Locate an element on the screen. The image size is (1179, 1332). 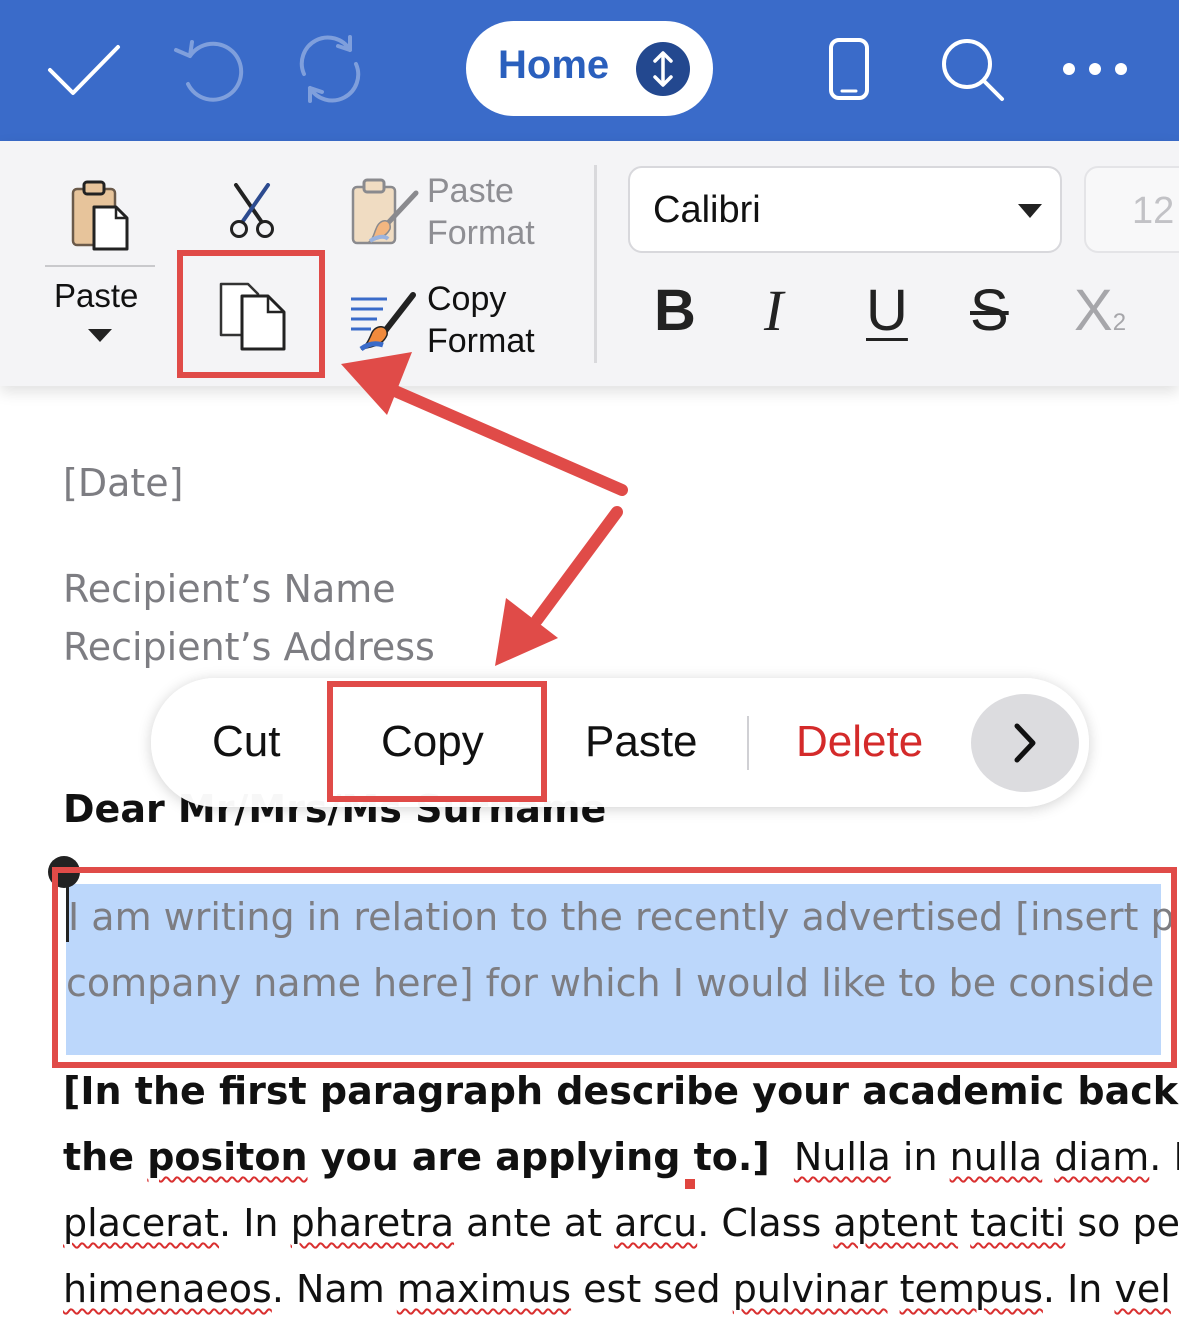
cut-menu-item: Cut is located at coordinates (246, 742).